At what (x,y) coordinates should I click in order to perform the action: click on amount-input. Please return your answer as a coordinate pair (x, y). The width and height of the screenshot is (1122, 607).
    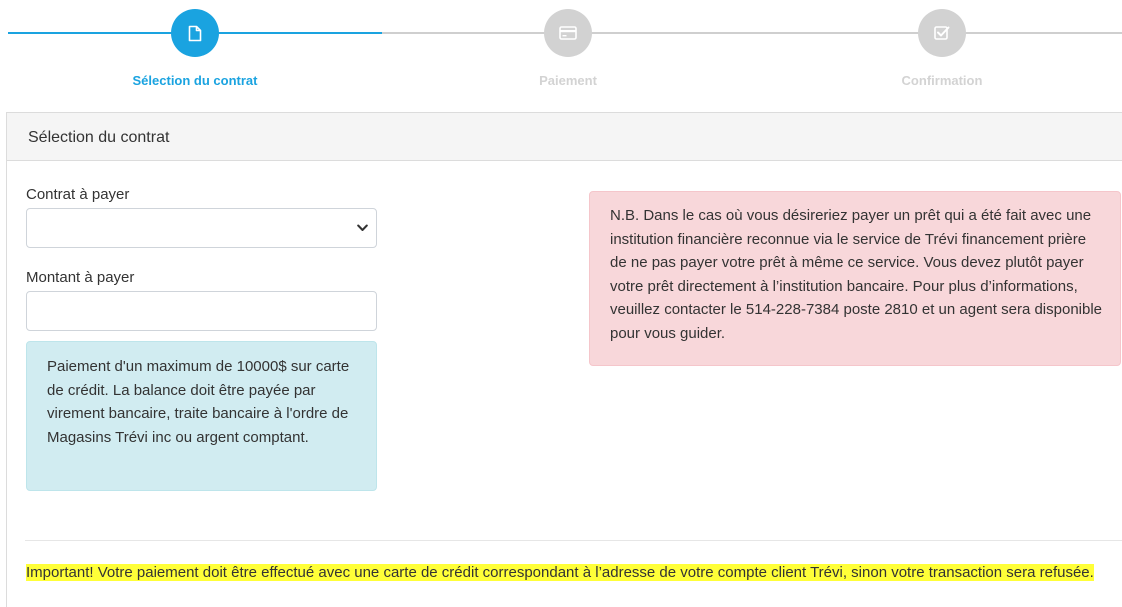
    Looking at the image, I should click on (201, 311).